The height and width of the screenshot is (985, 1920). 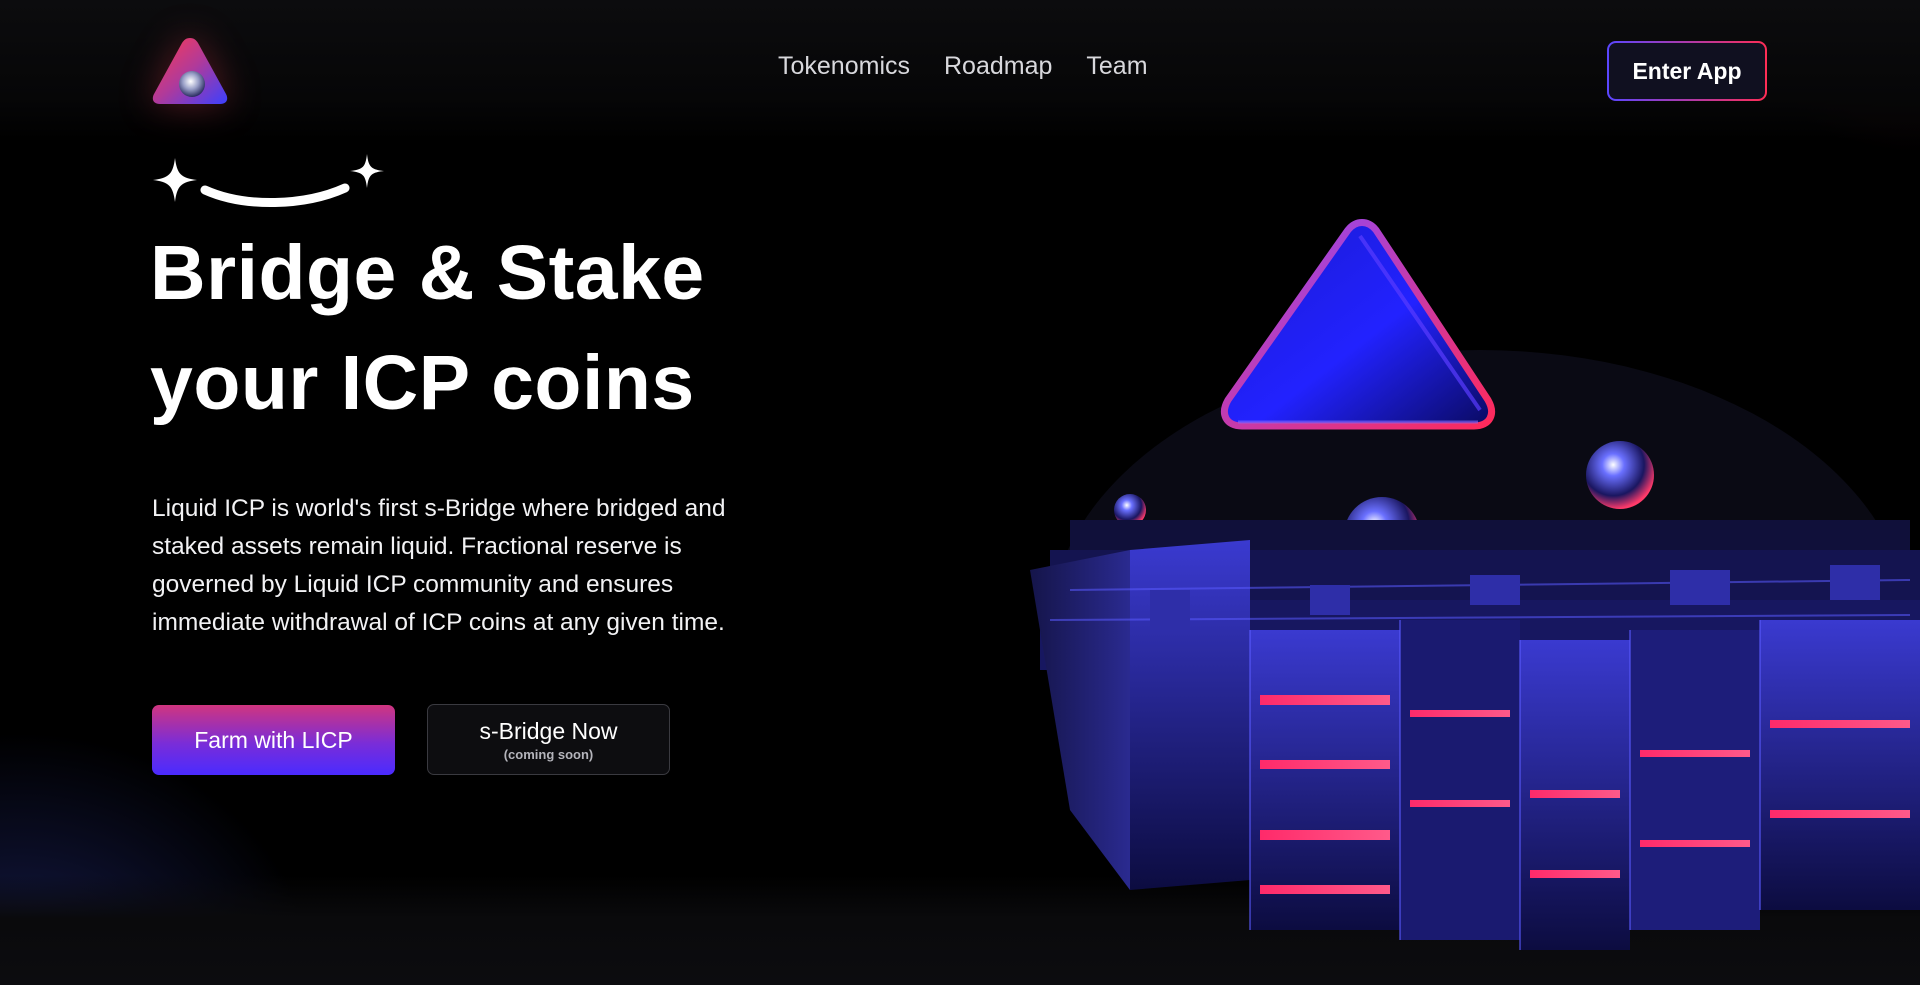 I want to click on coming-soon-note: (coming soon), so click(x=548, y=754).